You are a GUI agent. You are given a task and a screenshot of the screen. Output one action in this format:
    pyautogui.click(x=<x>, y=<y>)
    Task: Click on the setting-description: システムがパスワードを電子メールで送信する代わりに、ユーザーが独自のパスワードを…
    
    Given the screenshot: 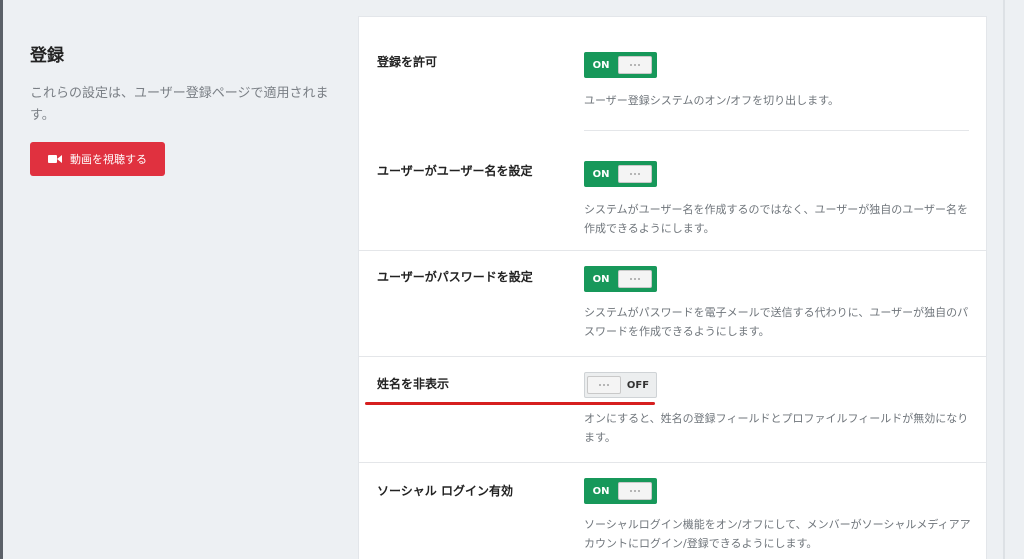 What is the action you would take?
    pyautogui.click(x=776, y=322)
    